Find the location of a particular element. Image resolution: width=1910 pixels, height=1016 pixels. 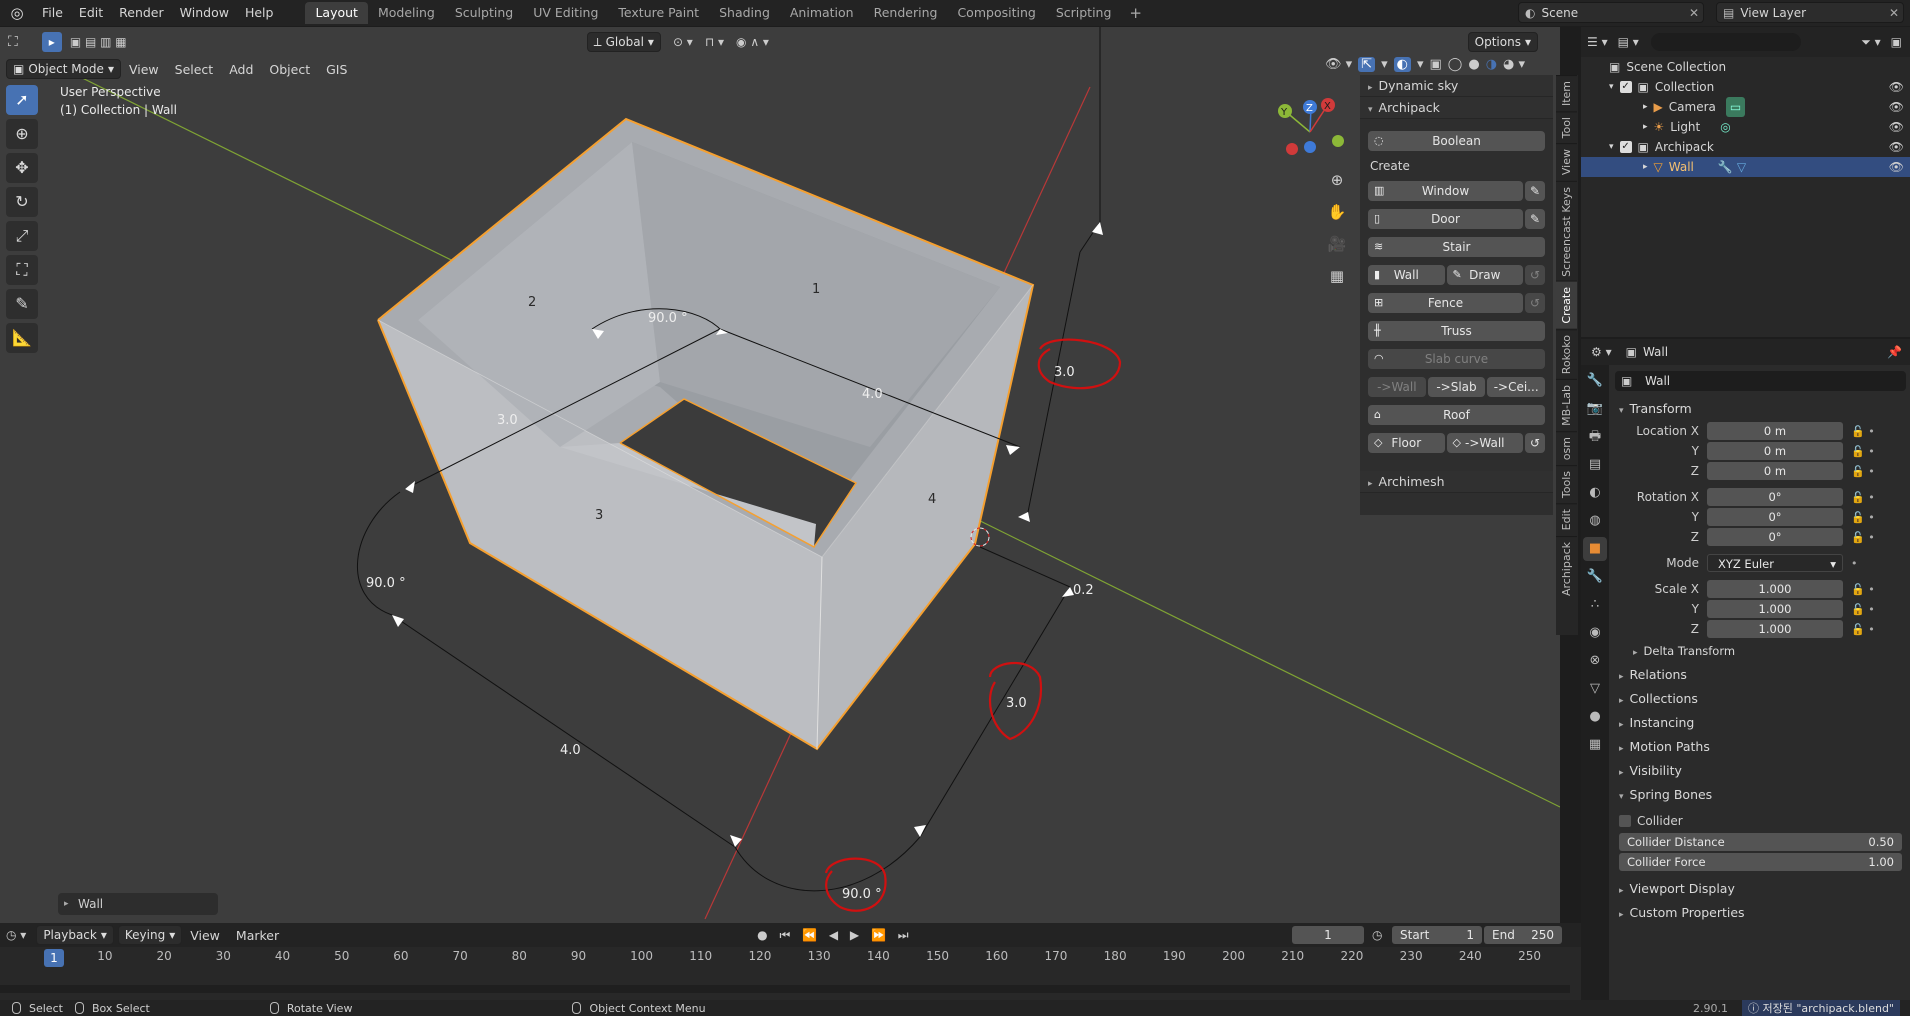

side-tab-view: View is located at coordinates (1566, 162).